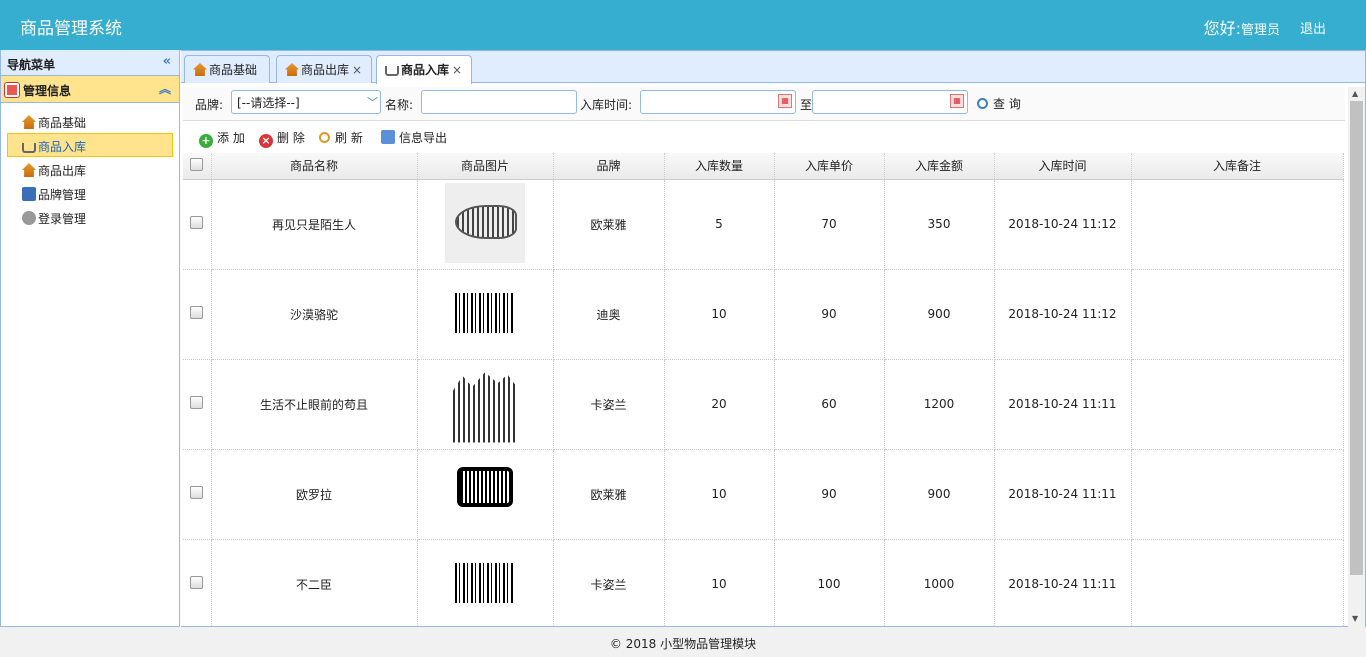  Describe the element at coordinates (90, 338) in the screenshot. I see `sidebar: 导航菜单 « 管理信息 ︽ 商品基础 商品入库 商品出库 品牌管理 登录管理` at that location.